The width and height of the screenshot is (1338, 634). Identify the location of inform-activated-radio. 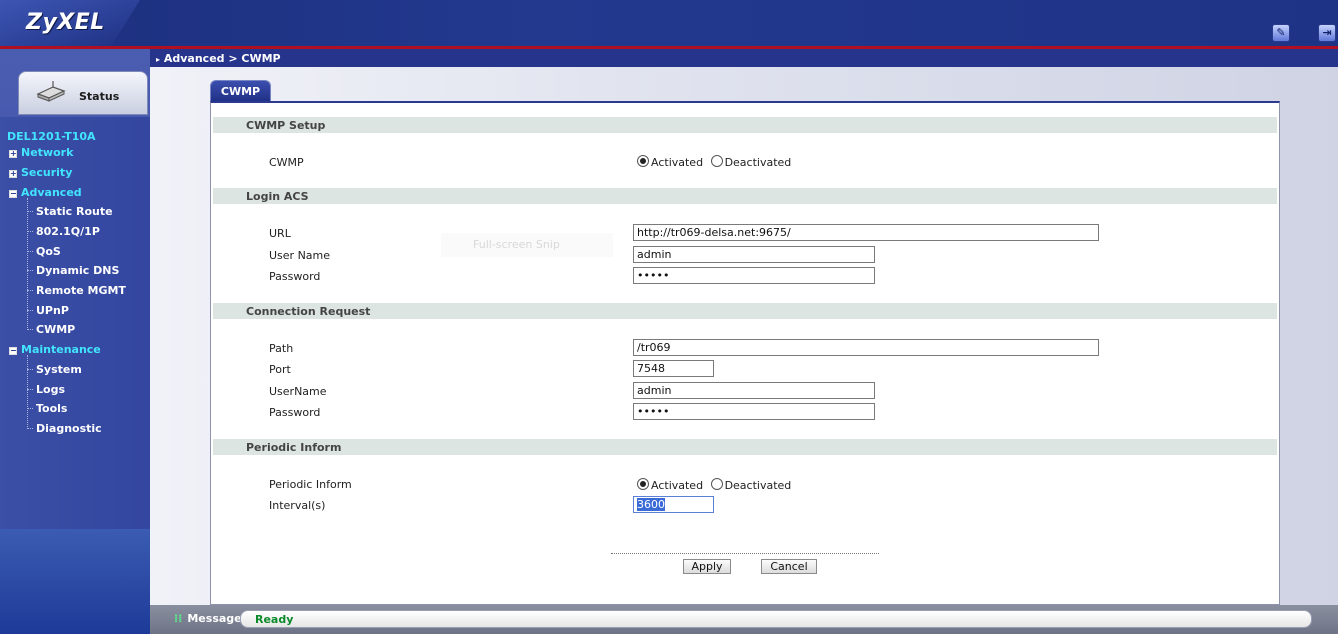
(643, 484).